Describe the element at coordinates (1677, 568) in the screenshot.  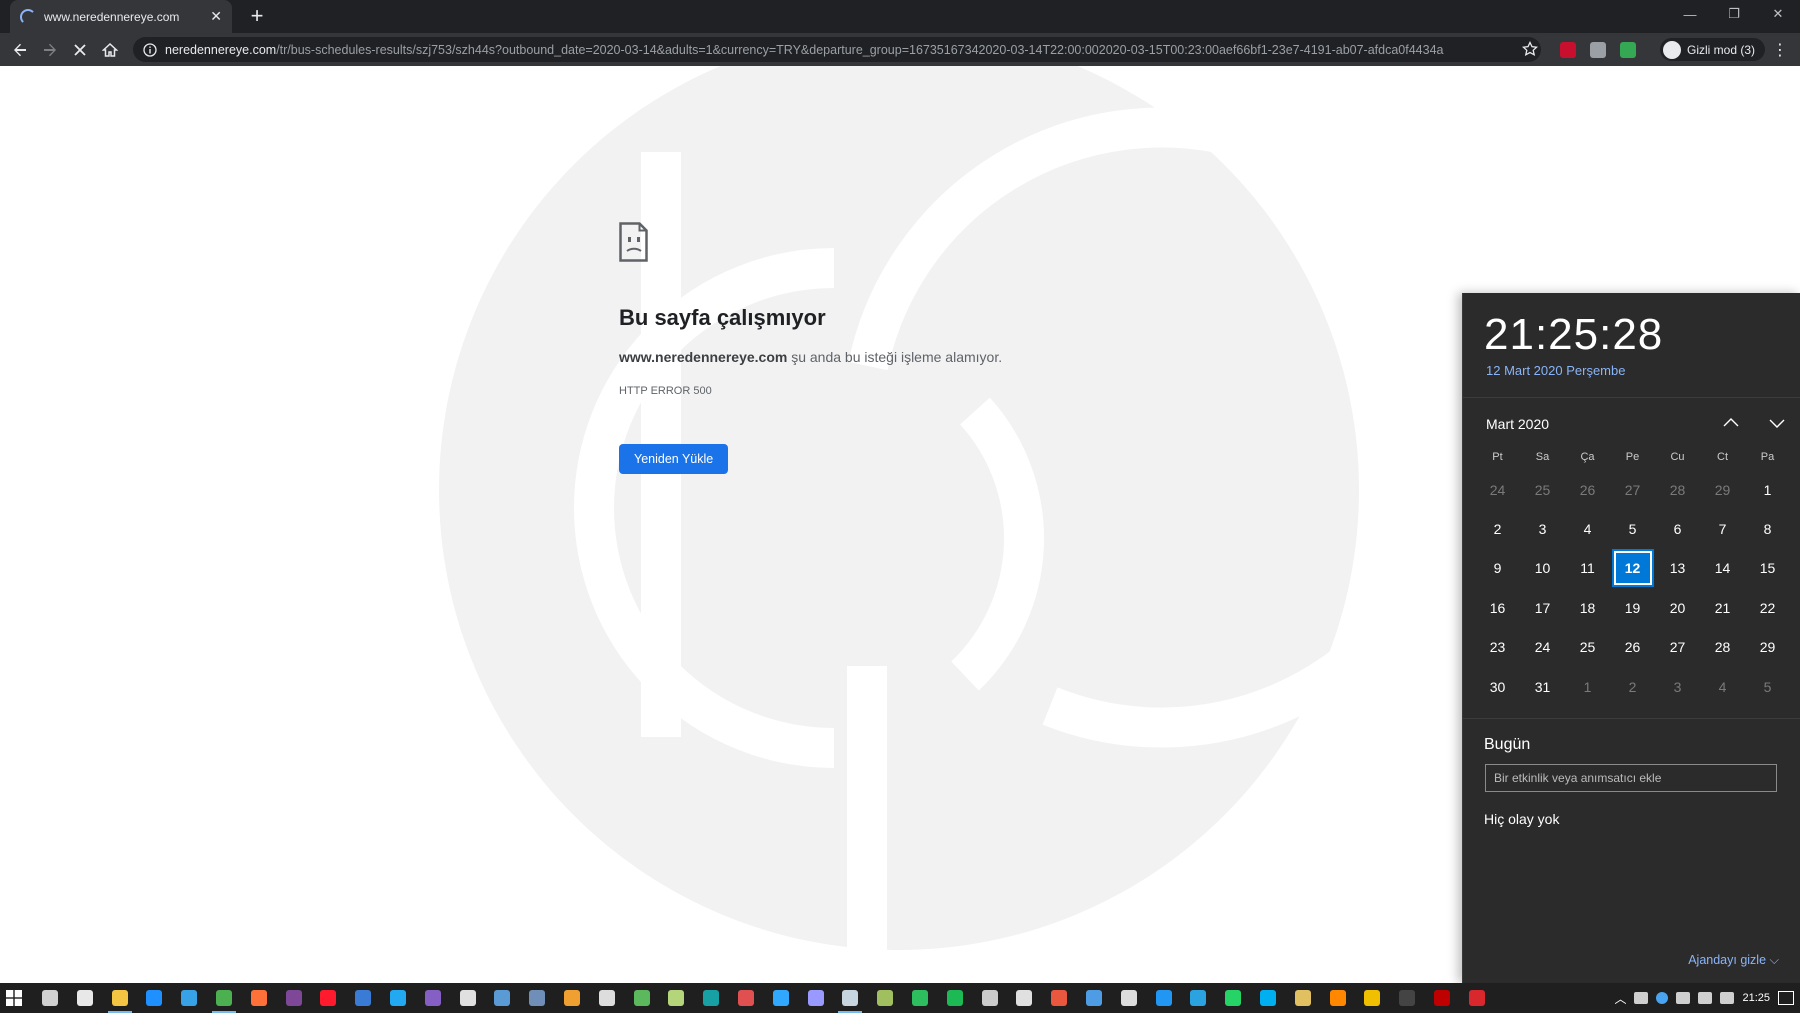
I see `calendar-day: 13` at that location.